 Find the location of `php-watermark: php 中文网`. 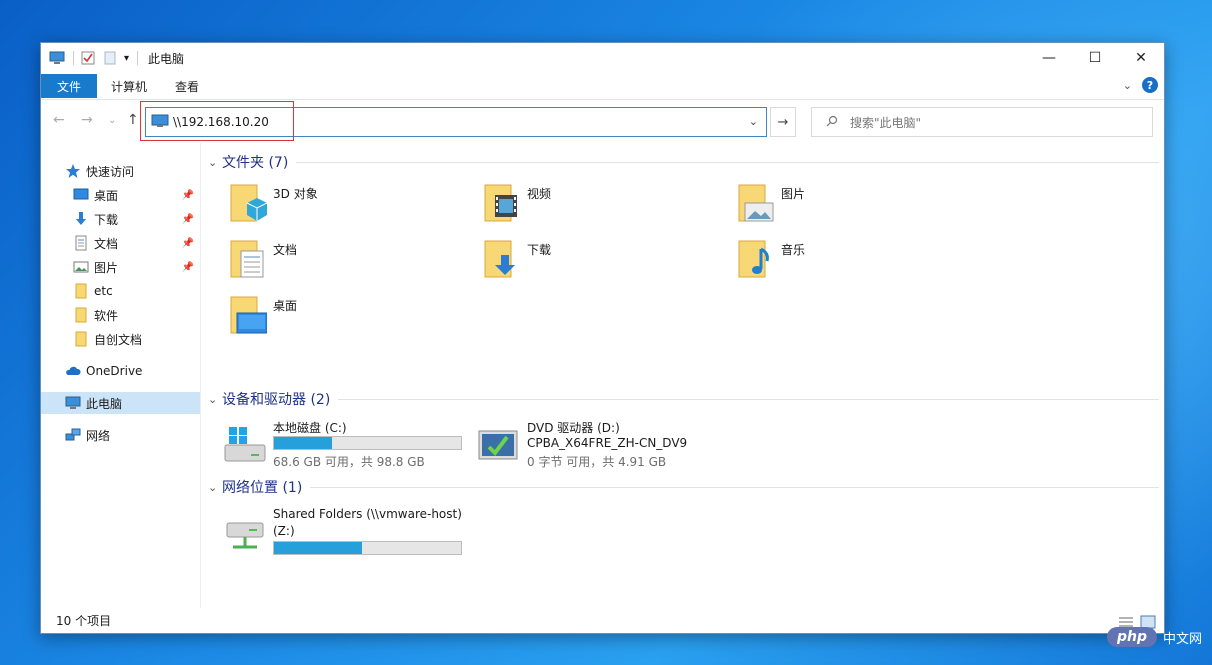

php-watermark: php 中文网 is located at coordinates (1154, 637).